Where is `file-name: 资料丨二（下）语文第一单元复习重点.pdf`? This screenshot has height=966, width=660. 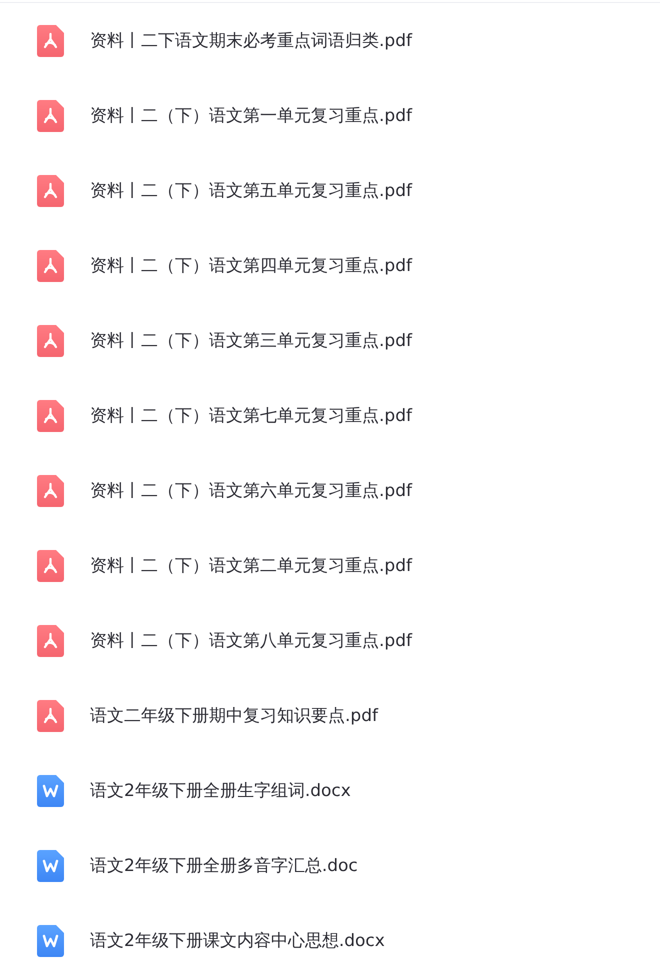
file-name: 资料丨二（下）语文第一单元复习重点.pdf is located at coordinates (251, 115).